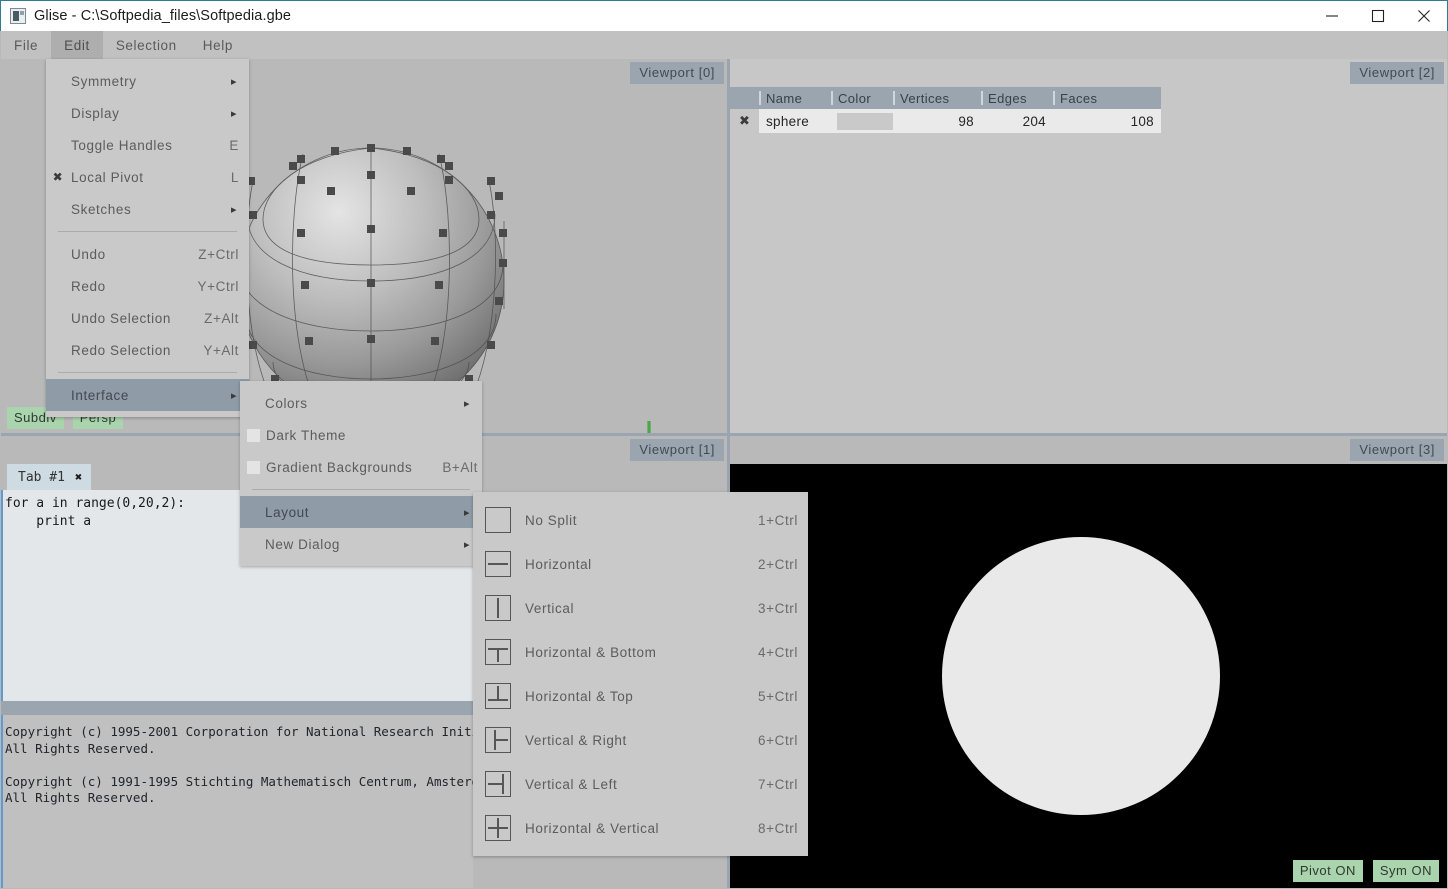  What do you see at coordinates (306, 435) in the screenshot?
I see `interface-menu-dark-theme-label: Dark Theme` at bounding box center [306, 435].